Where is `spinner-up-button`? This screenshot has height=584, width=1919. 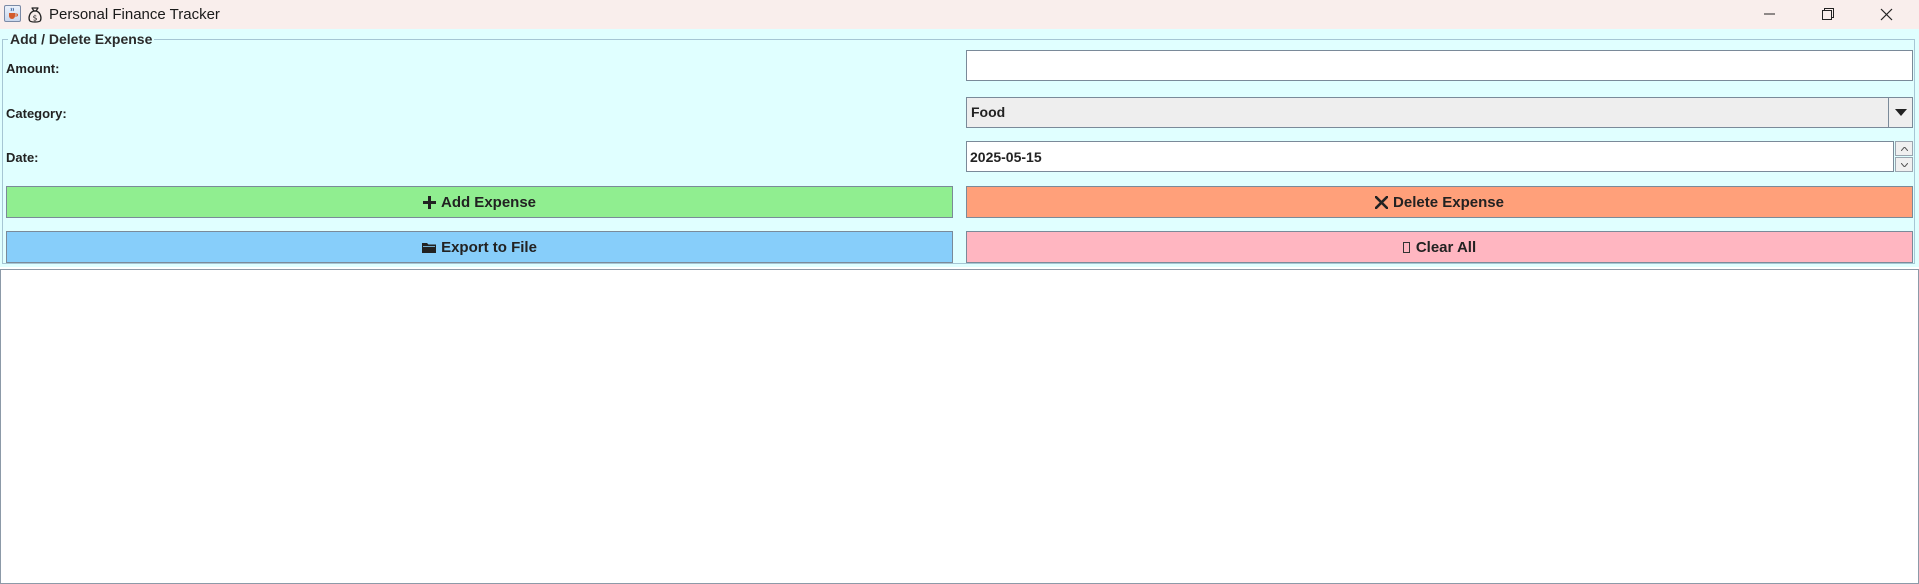 spinner-up-button is located at coordinates (1904, 148).